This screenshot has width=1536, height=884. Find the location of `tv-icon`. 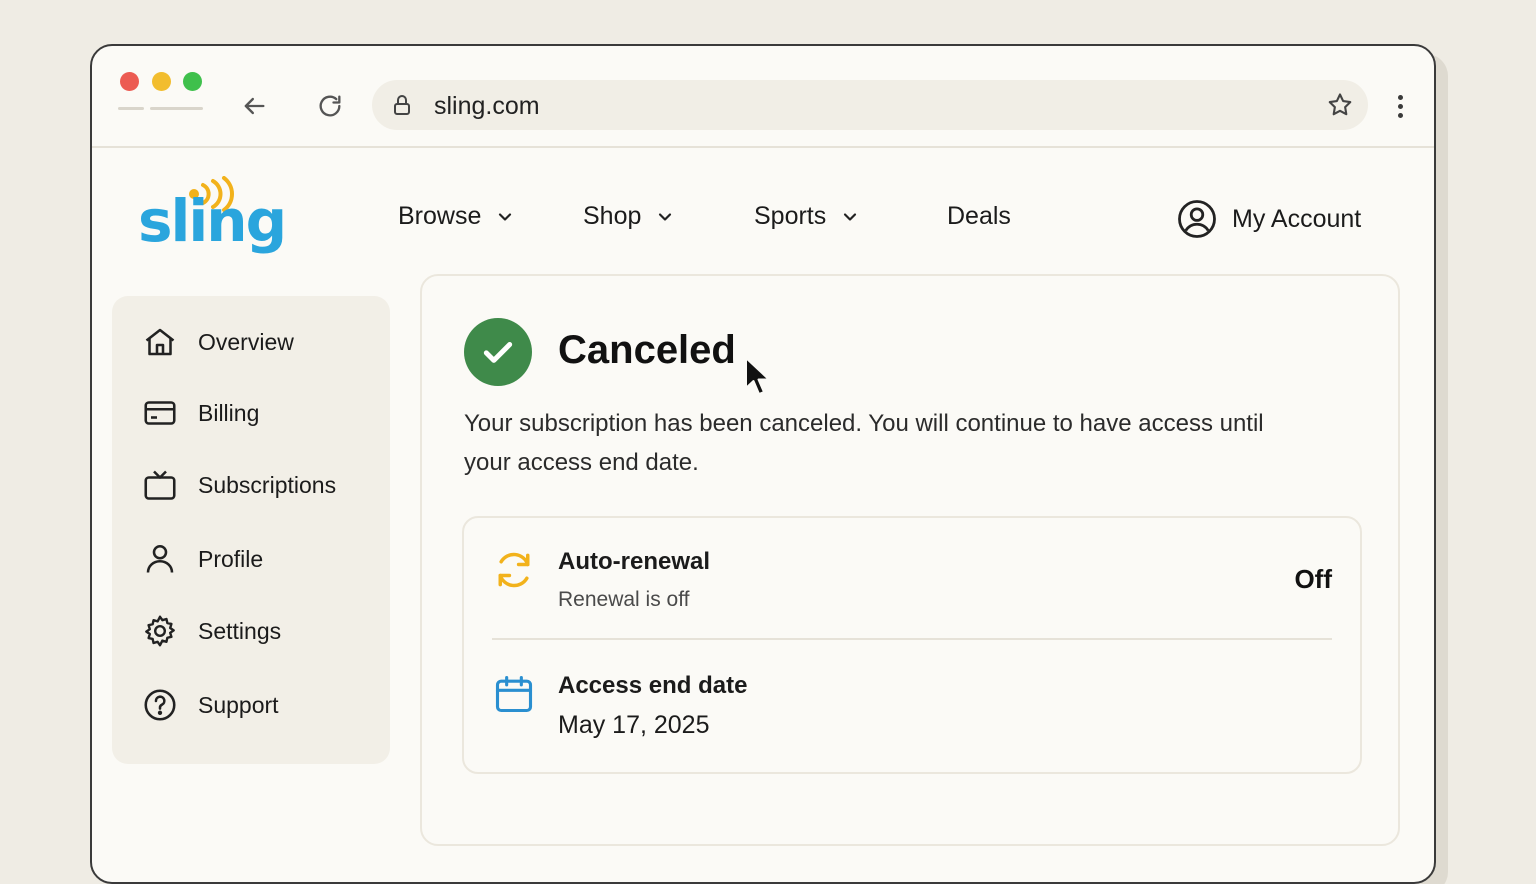

tv-icon is located at coordinates (160, 485).